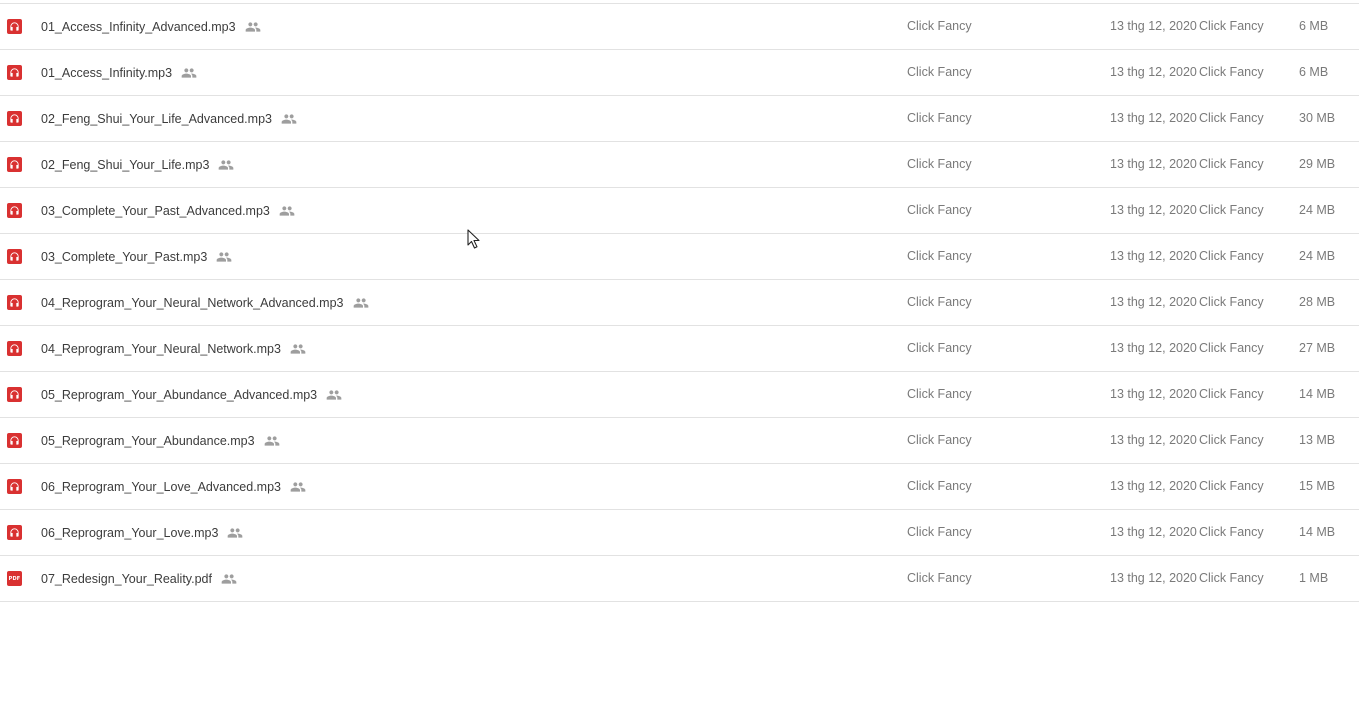  What do you see at coordinates (1317, 164) in the screenshot?
I see `file-size: 29 MB` at bounding box center [1317, 164].